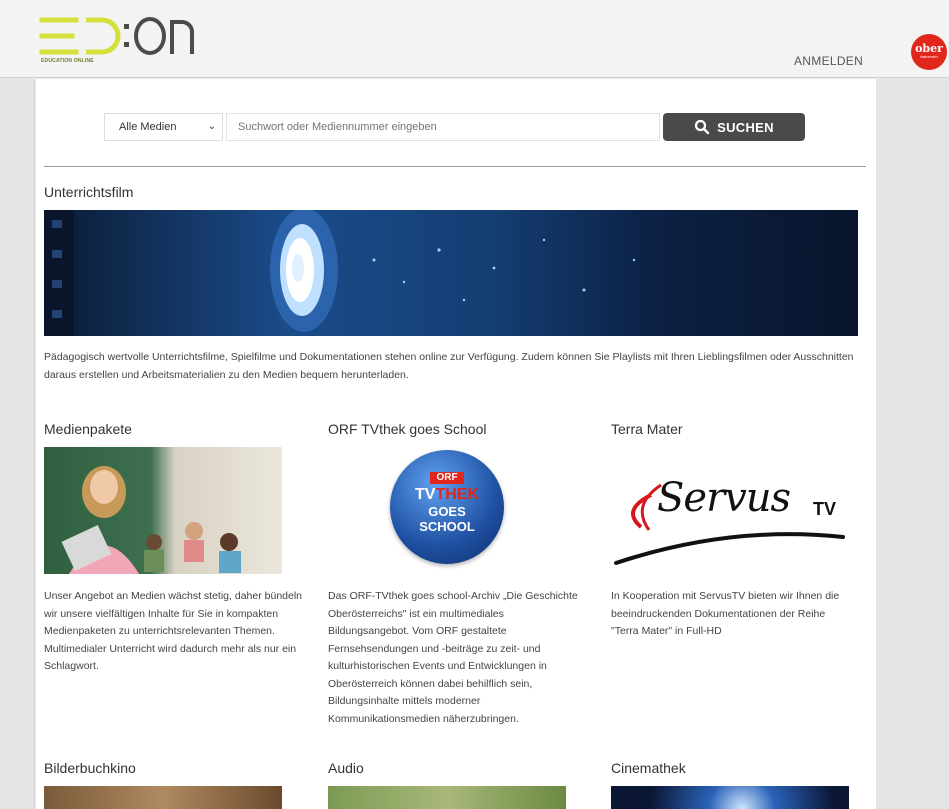 Image resolution: width=949 pixels, height=809 pixels. Describe the element at coordinates (929, 48) in the screenshot. I see `badge-line1: ober` at that location.